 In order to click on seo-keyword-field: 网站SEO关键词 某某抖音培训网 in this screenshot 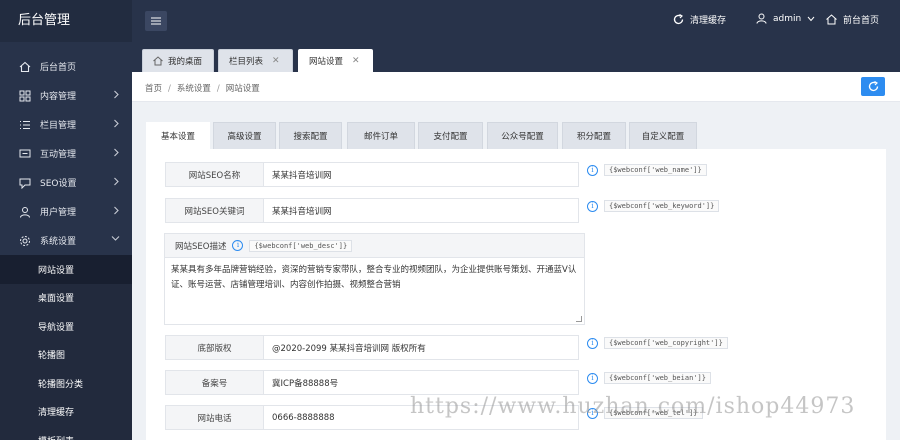, I will do `click(372, 210)`.